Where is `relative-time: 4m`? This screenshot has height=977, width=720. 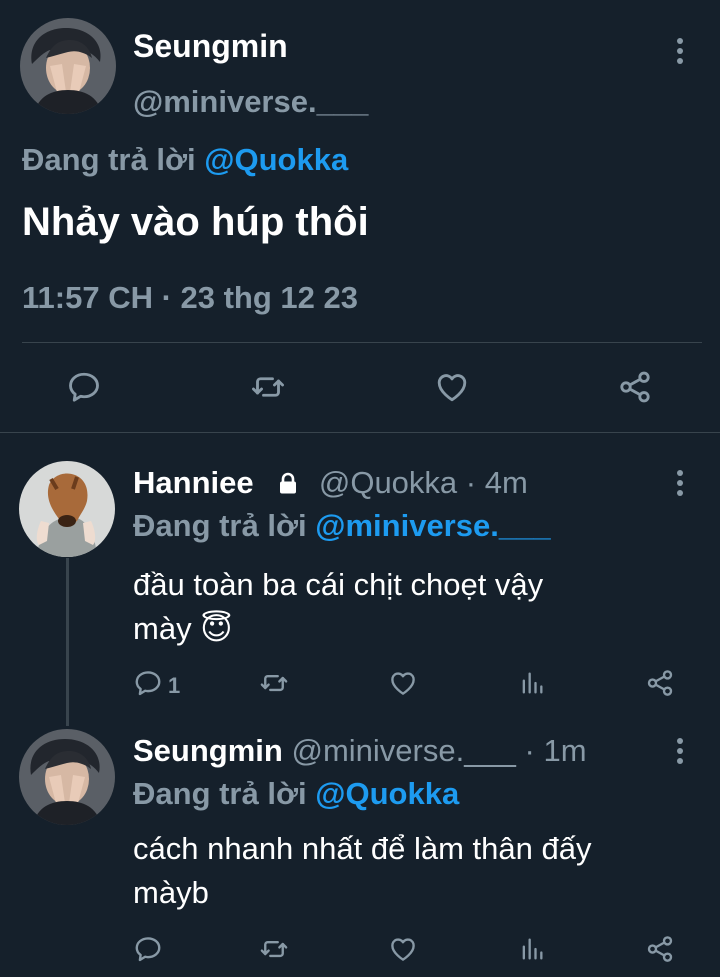 relative-time: 4m is located at coordinates (506, 482).